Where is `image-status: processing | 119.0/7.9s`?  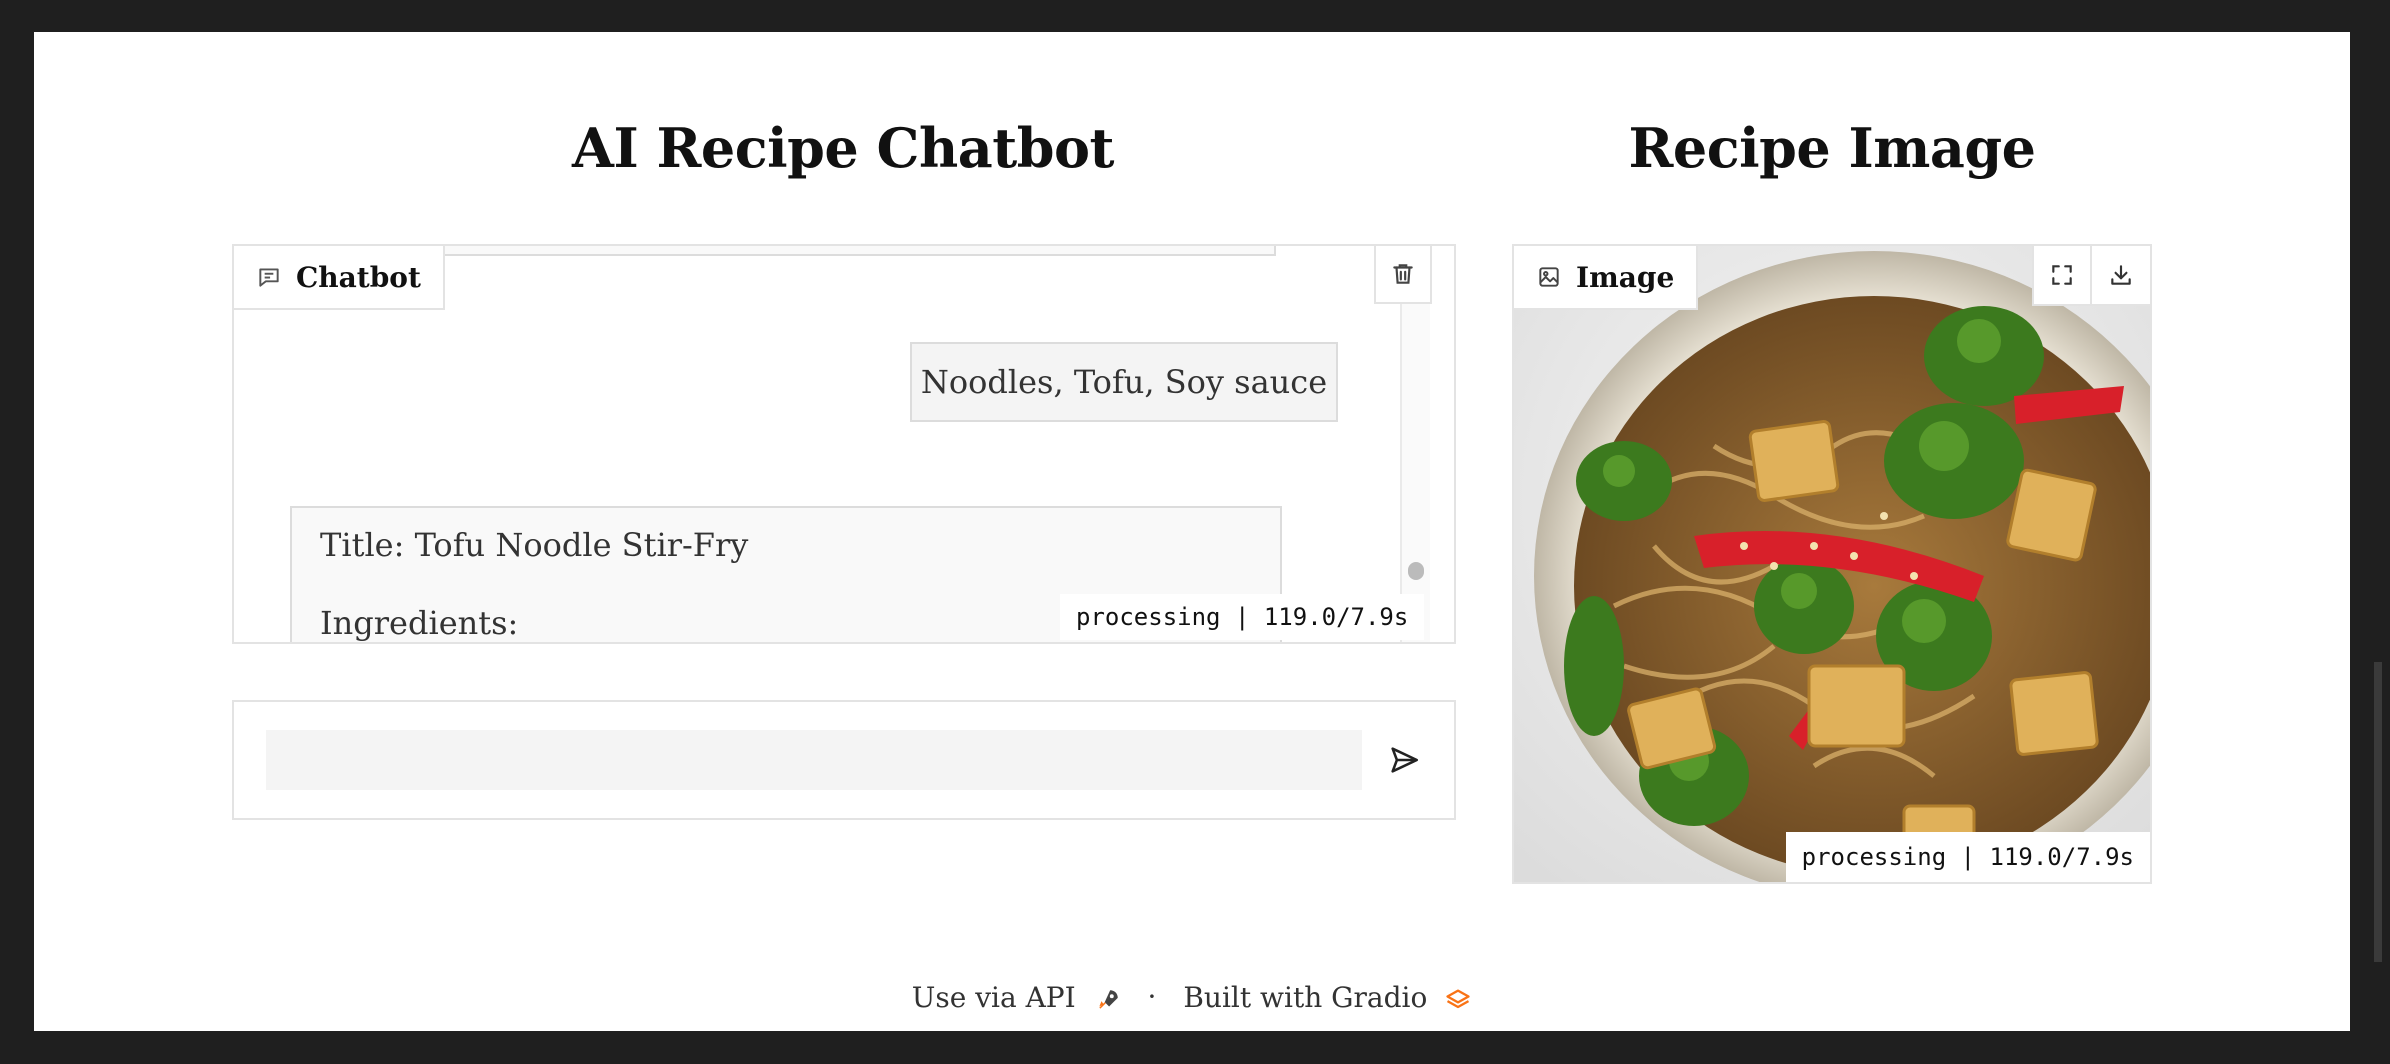 image-status: processing | 119.0/7.9s is located at coordinates (1967, 857).